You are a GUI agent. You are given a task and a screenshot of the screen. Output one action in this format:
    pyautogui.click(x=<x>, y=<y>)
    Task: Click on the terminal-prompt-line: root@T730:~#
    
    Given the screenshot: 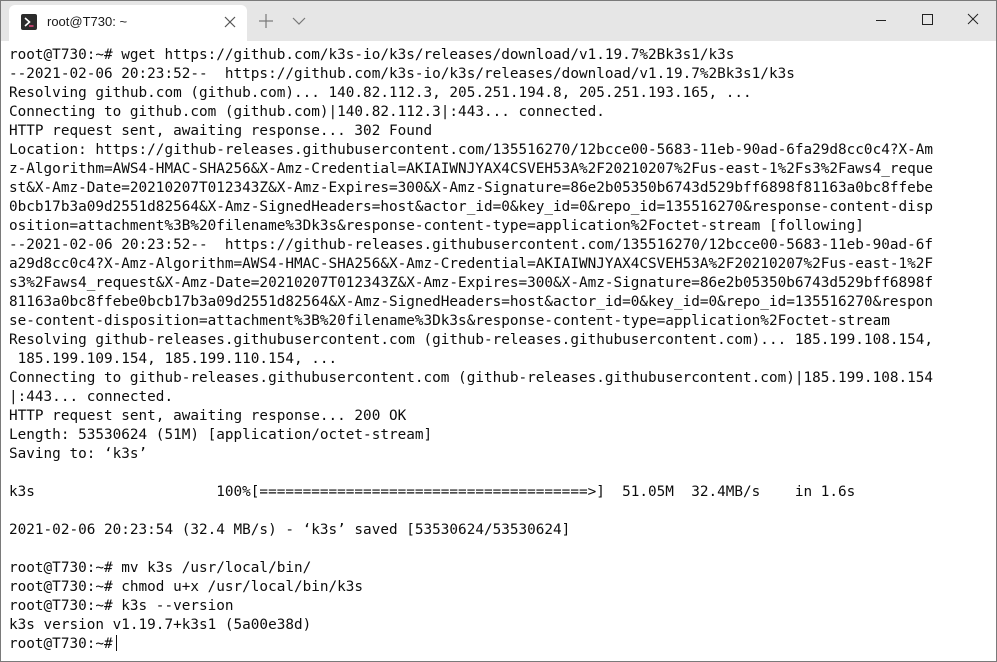 What is the action you would take?
    pyautogui.click(x=471, y=644)
    